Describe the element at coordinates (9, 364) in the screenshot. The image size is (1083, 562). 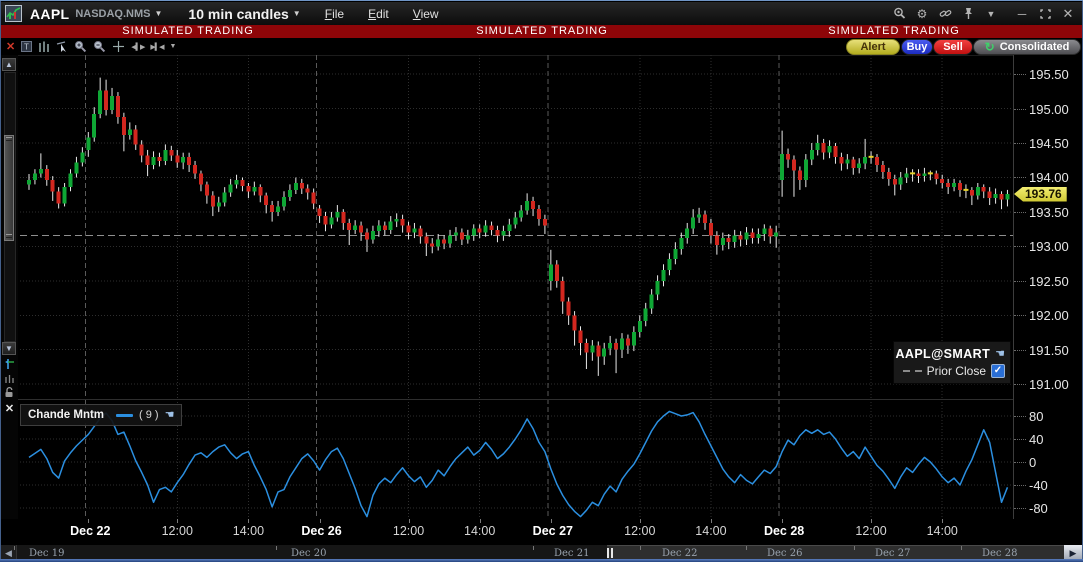
I see `drawing-tool-icon` at that location.